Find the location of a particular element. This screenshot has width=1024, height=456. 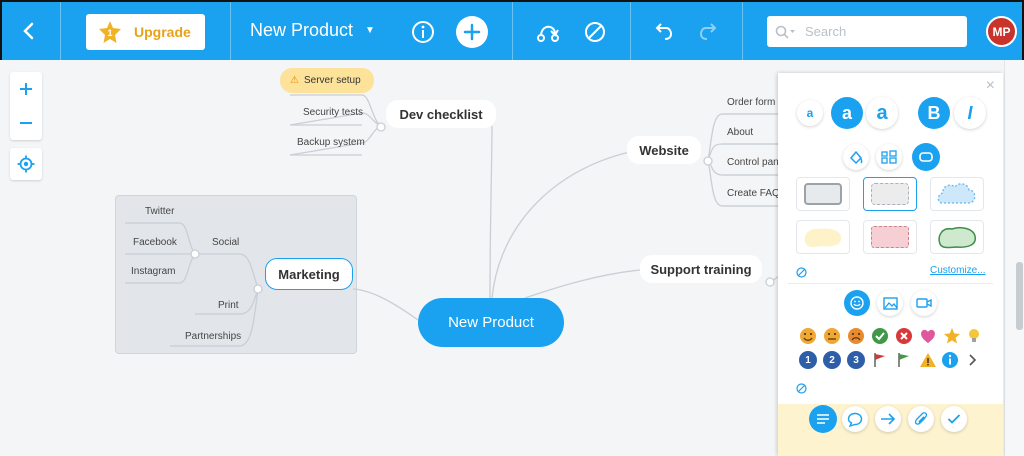

style-yellow-blob is located at coordinates (823, 237).